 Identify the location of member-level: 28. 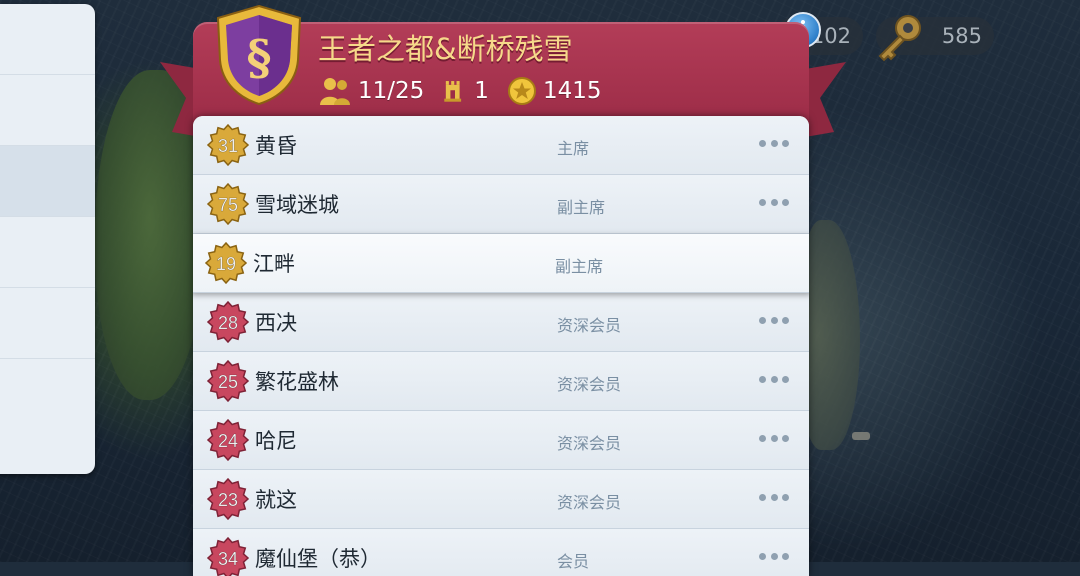
(228, 323).